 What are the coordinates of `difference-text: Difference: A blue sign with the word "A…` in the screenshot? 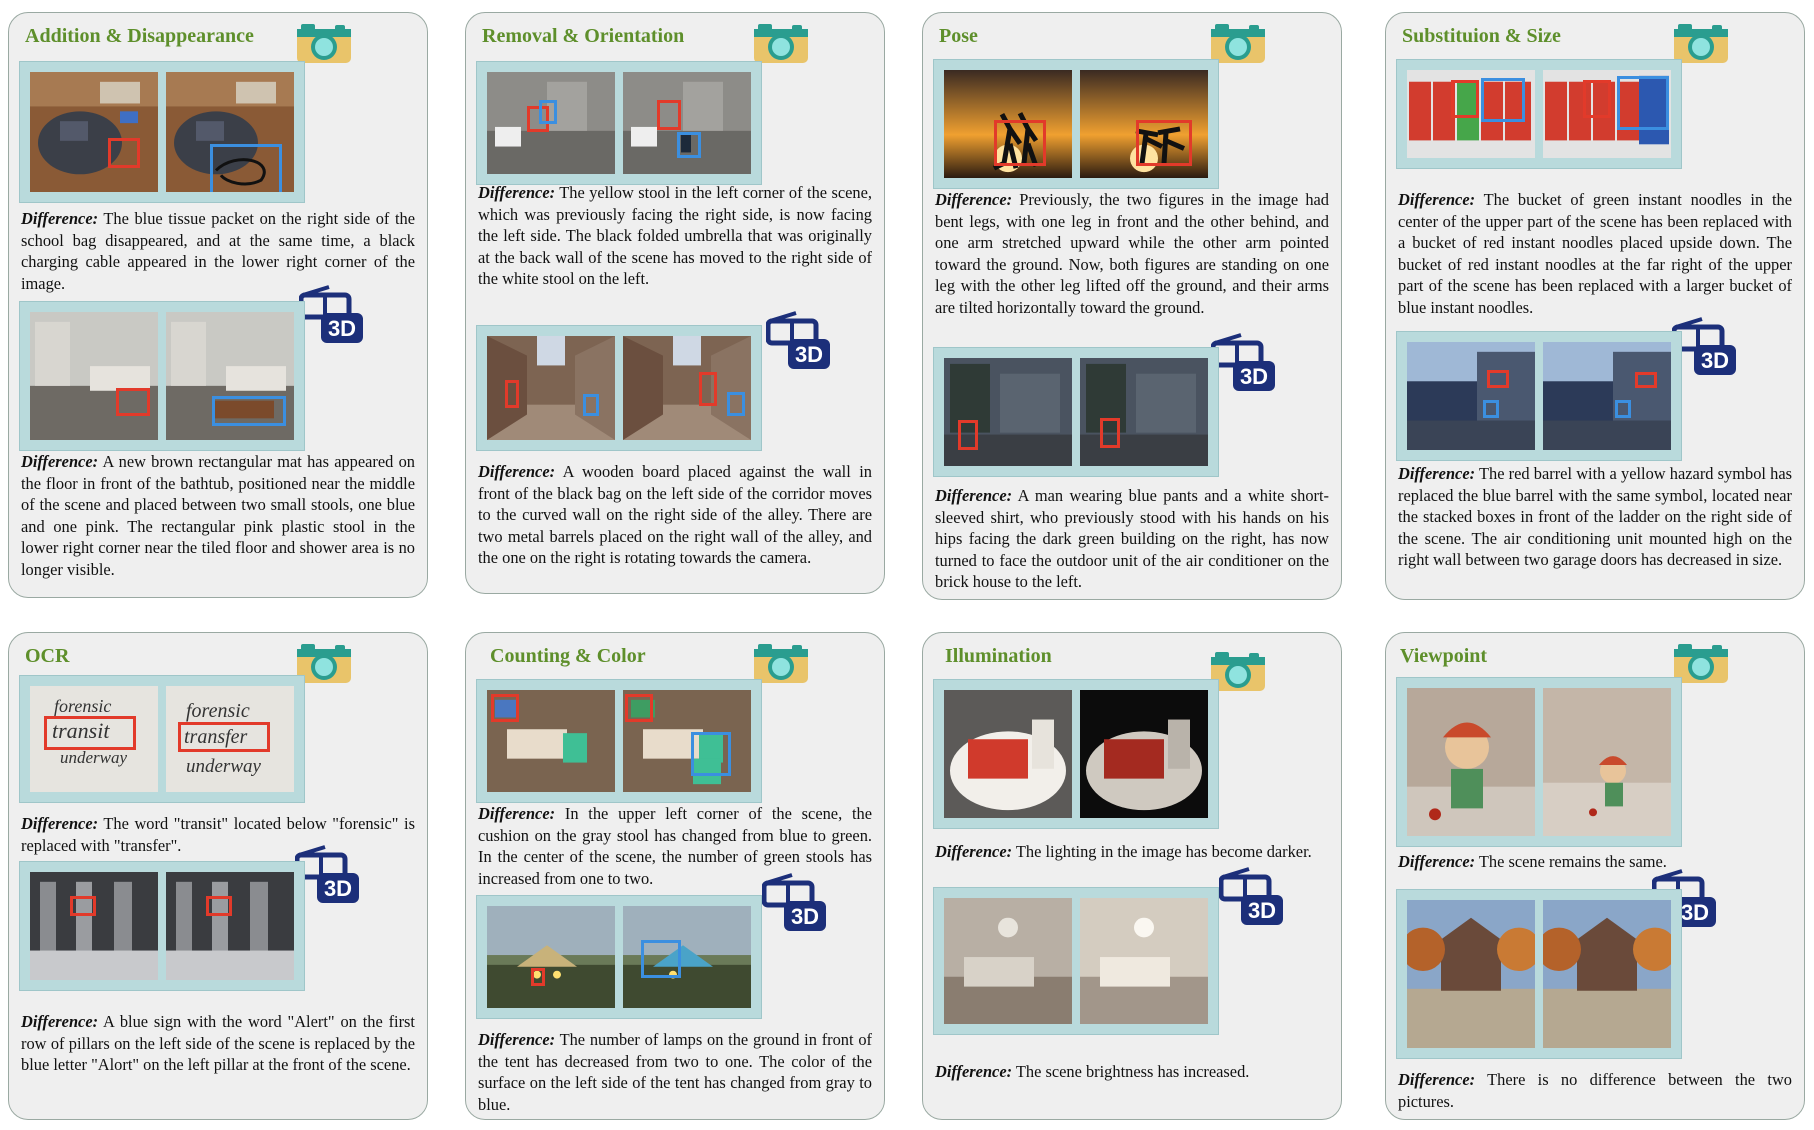 It's located at (218, 1043).